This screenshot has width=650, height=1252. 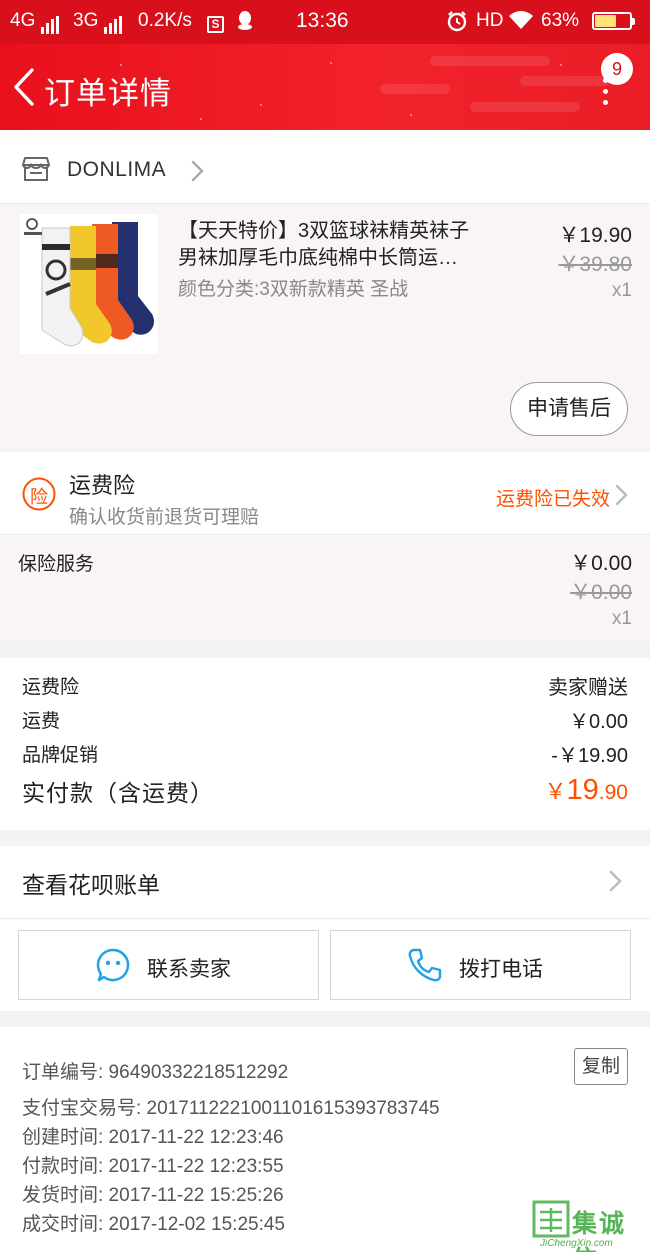 I want to click on insurance-service-item: 保险服务 ￥0.00 ￥0.00 x1, so click(x=325, y=588).